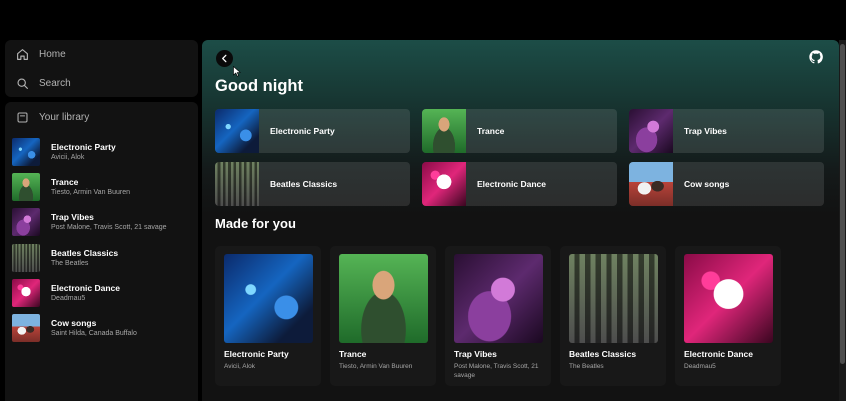 This screenshot has width=846, height=401. Describe the element at coordinates (22, 83) in the screenshot. I see `search-icon` at that location.